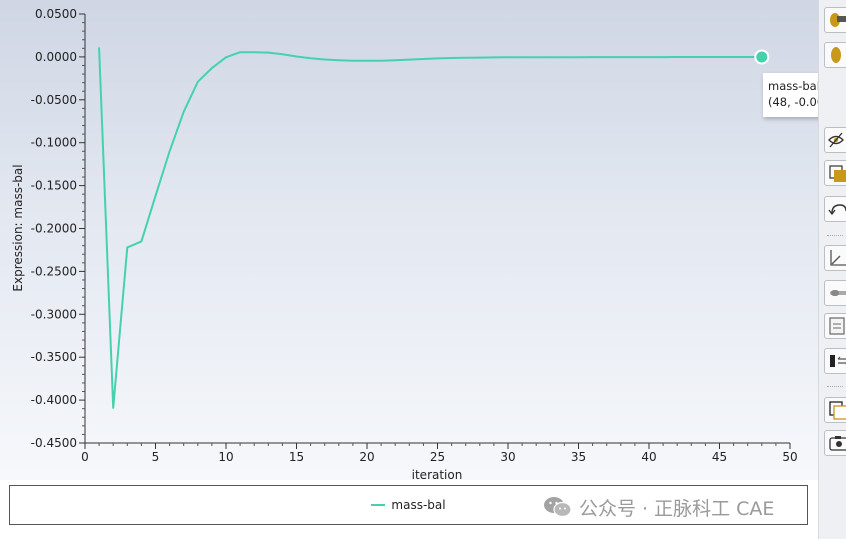 This screenshot has width=846, height=539. Describe the element at coordinates (794, 86) in the screenshot. I see `tooltip-series-name: mass-bal` at that location.